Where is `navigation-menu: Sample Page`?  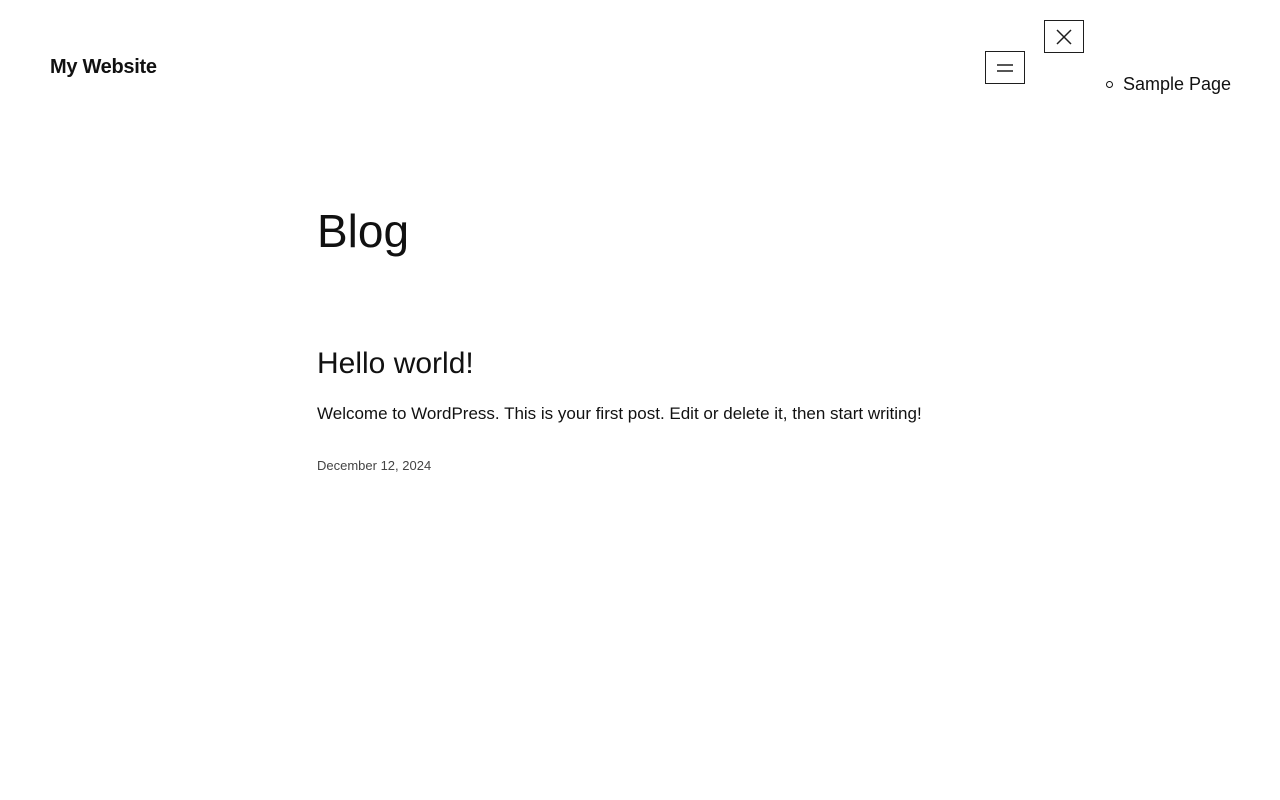
navigation-menu: Sample Page is located at coordinates (1168, 84).